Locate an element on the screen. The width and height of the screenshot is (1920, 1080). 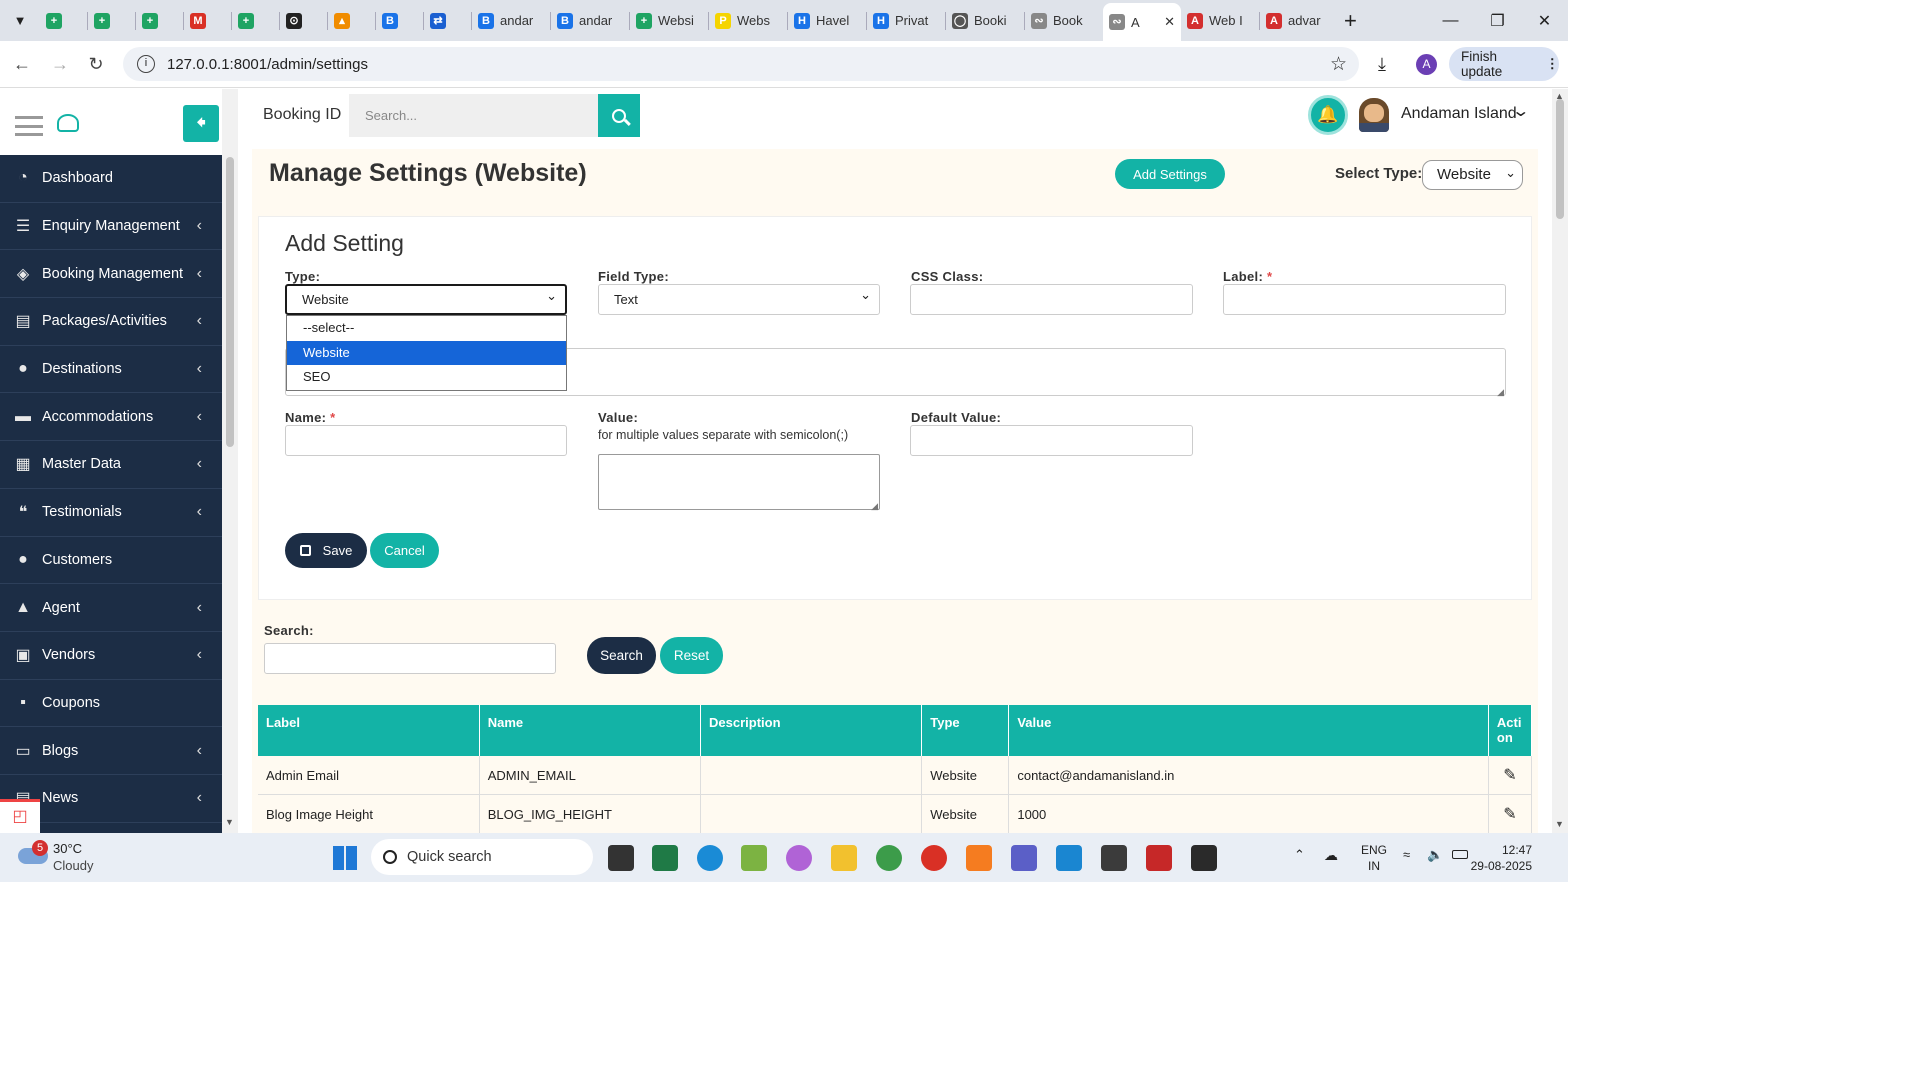
filezilla-icon is located at coordinates (1159, 858).